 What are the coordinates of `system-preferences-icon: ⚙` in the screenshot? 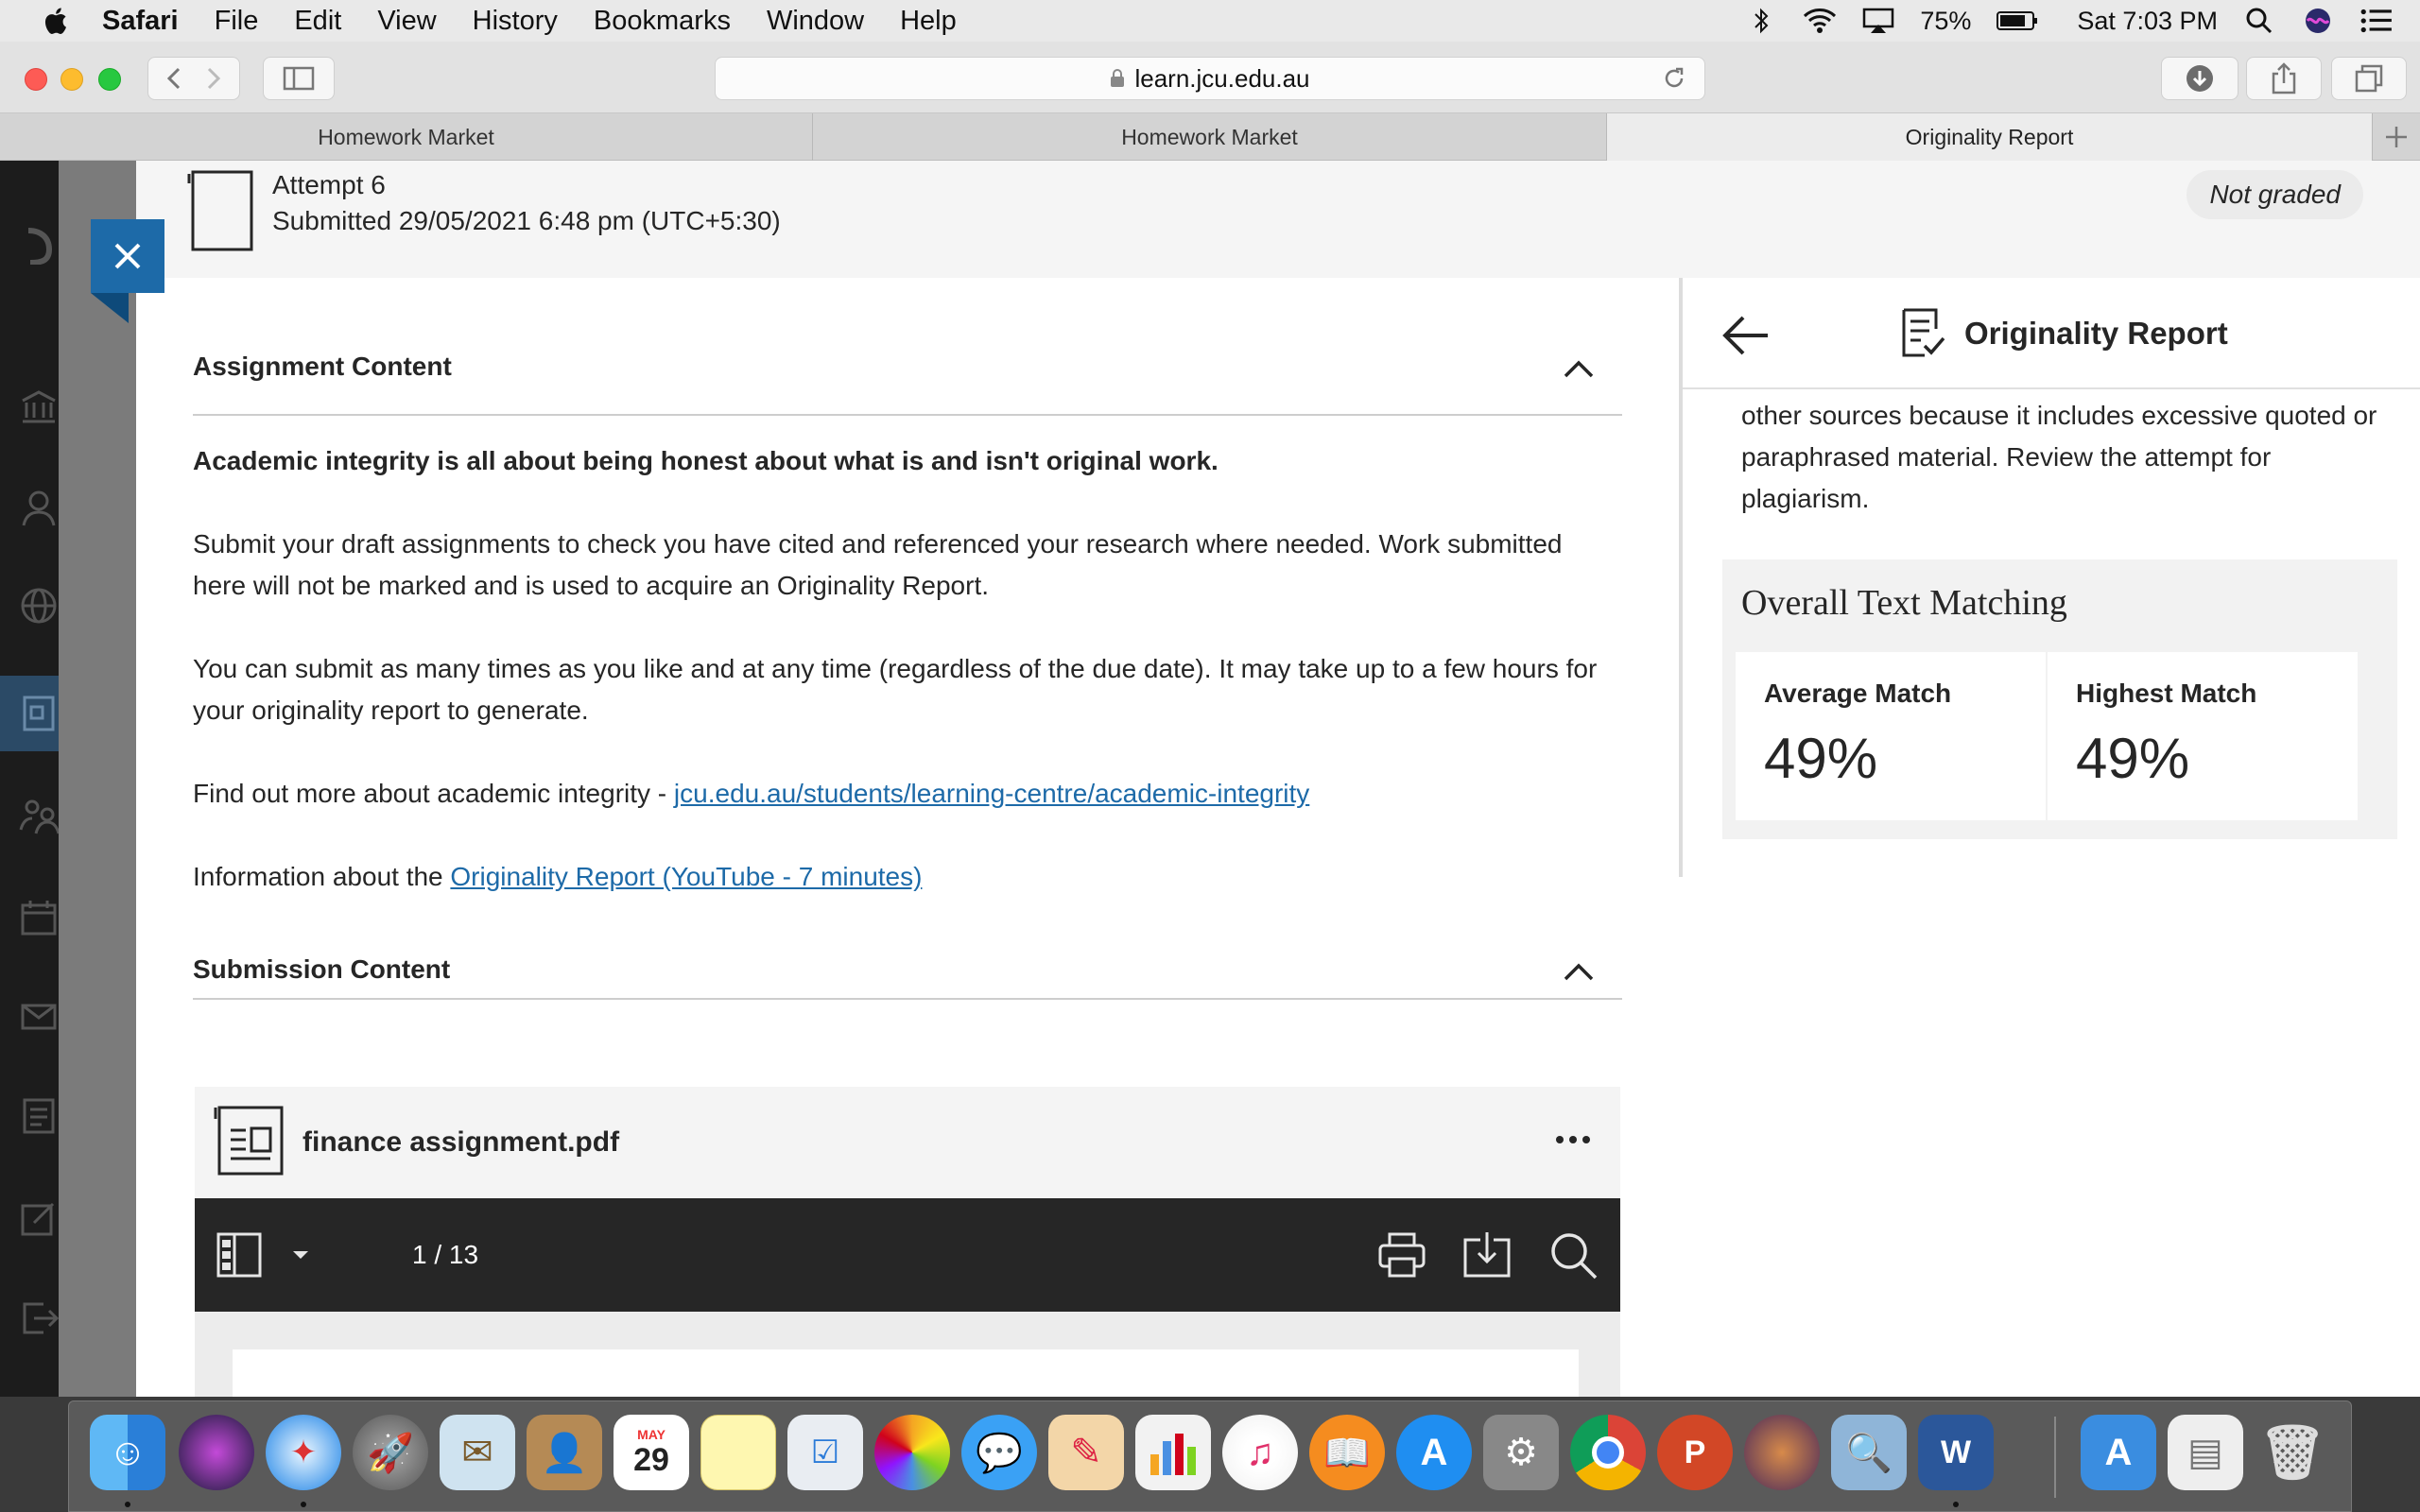 It's located at (1521, 1452).